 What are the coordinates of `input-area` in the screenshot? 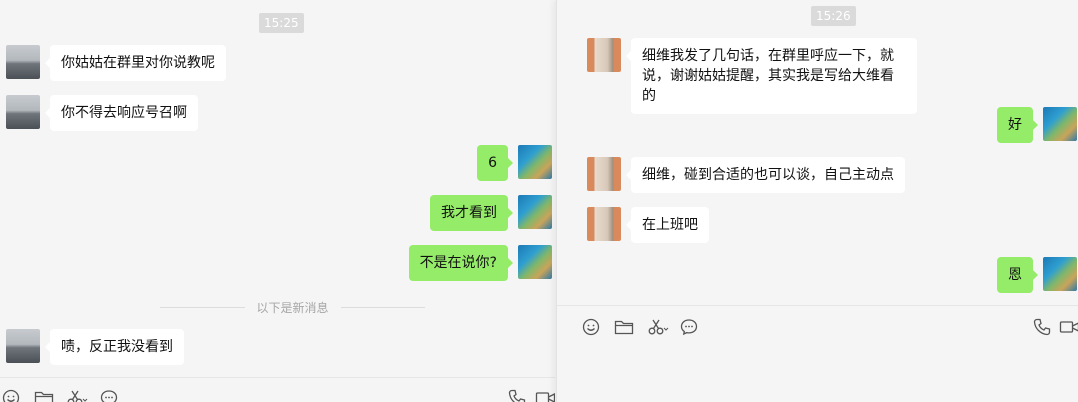 It's located at (817, 353).